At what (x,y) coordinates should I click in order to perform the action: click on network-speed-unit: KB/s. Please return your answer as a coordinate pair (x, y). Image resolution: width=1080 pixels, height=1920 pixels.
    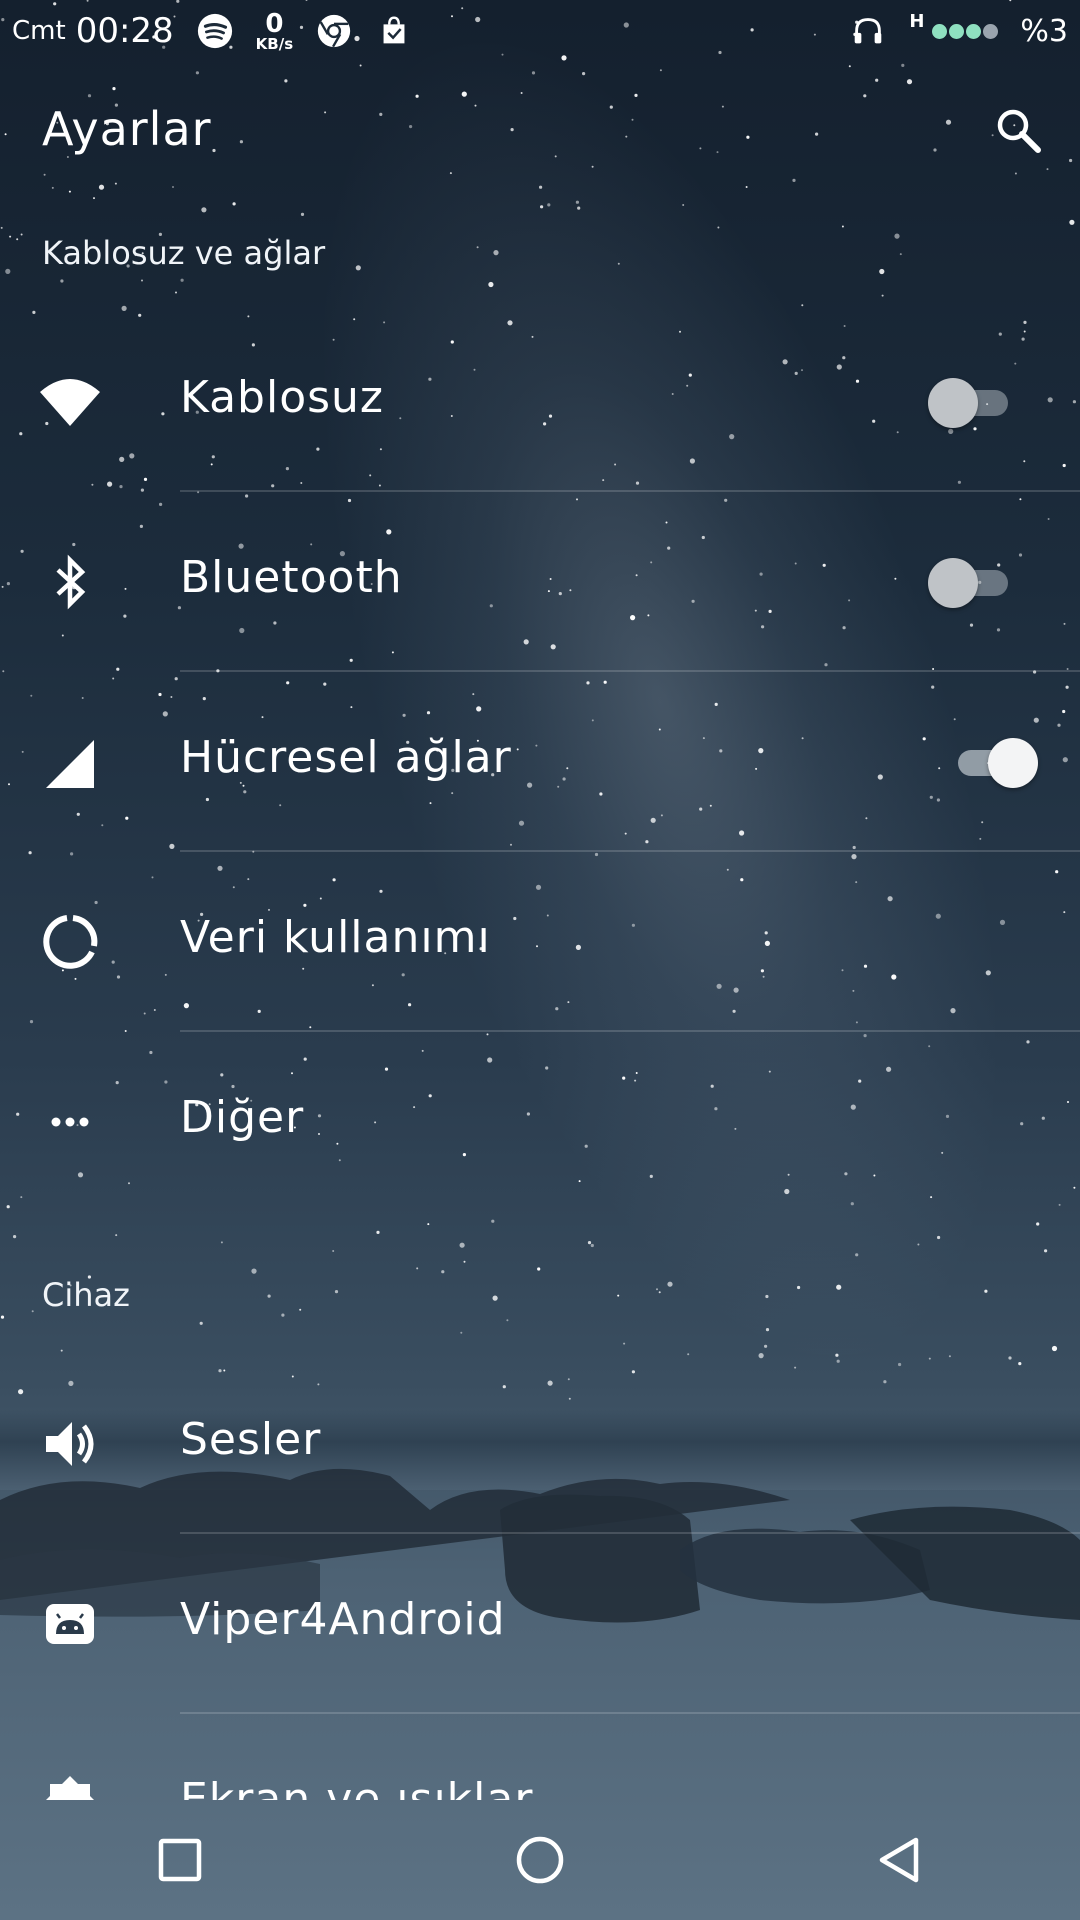
    Looking at the image, I should click on (274, 43).